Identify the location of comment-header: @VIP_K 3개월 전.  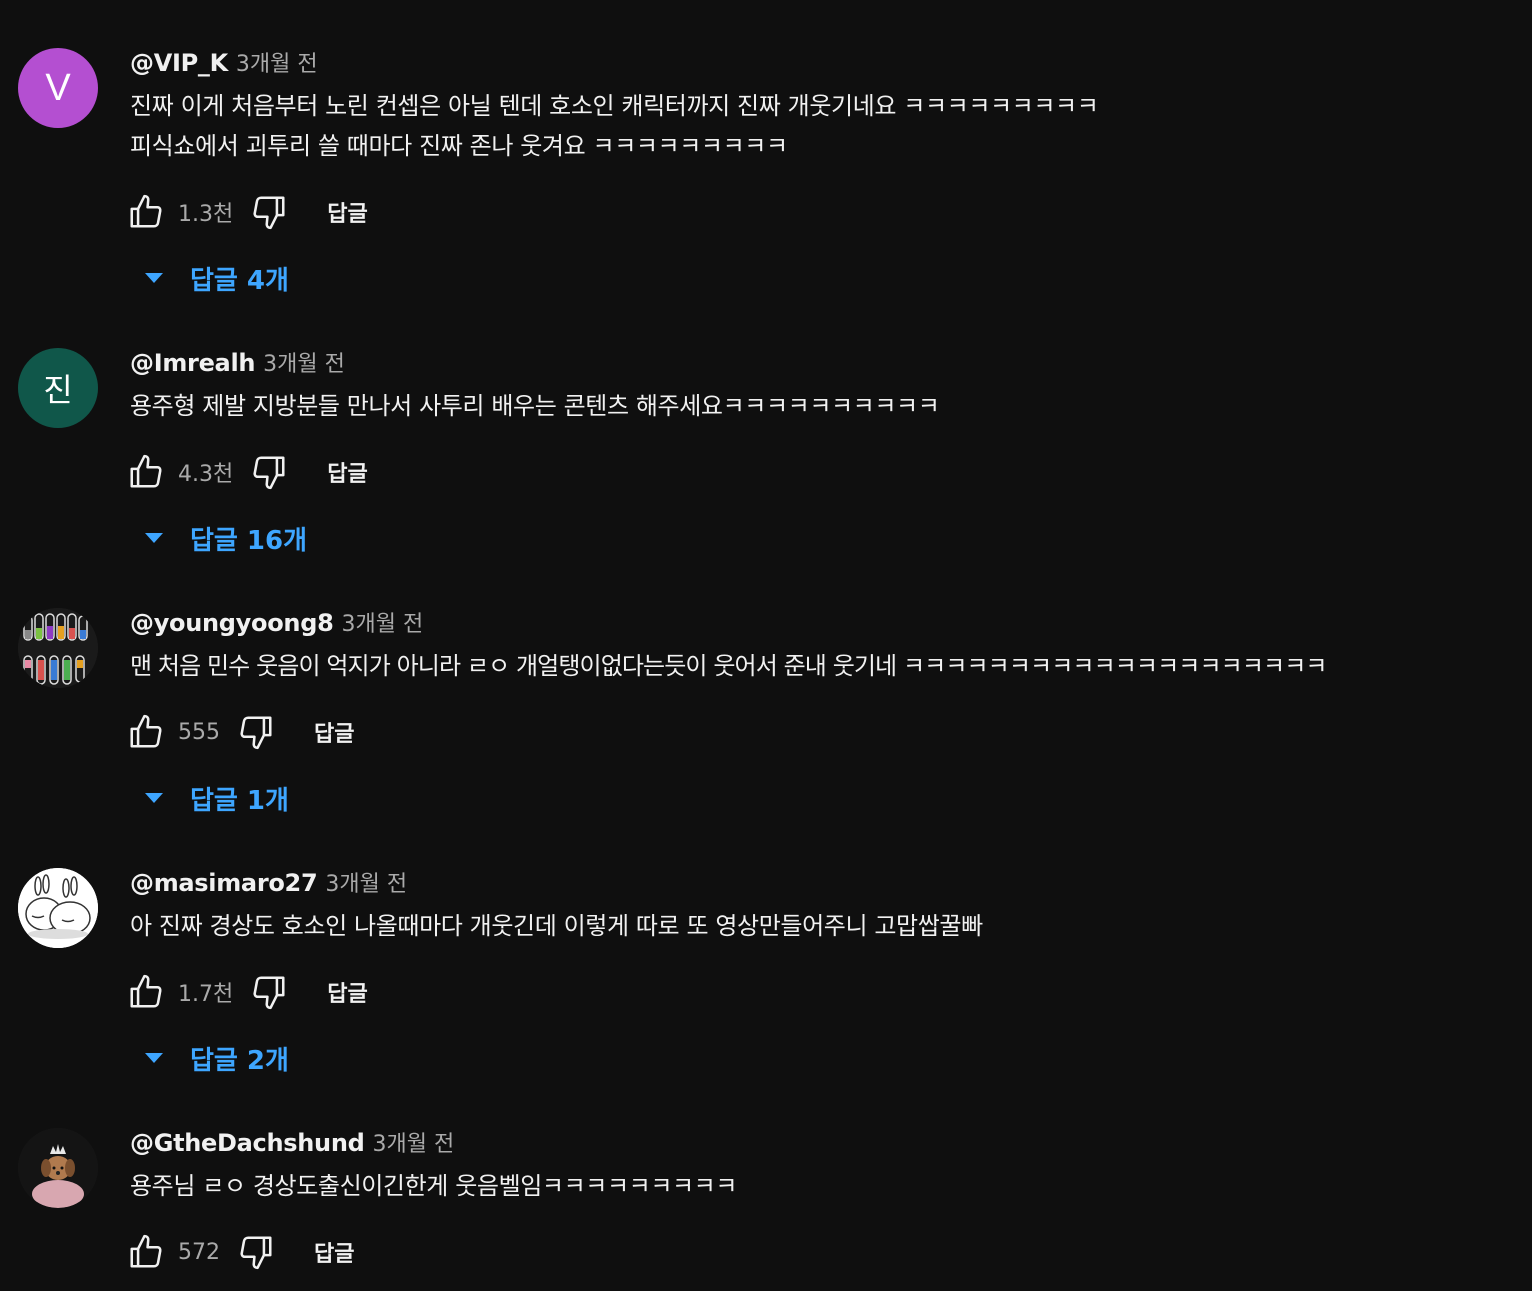
(224, 63).